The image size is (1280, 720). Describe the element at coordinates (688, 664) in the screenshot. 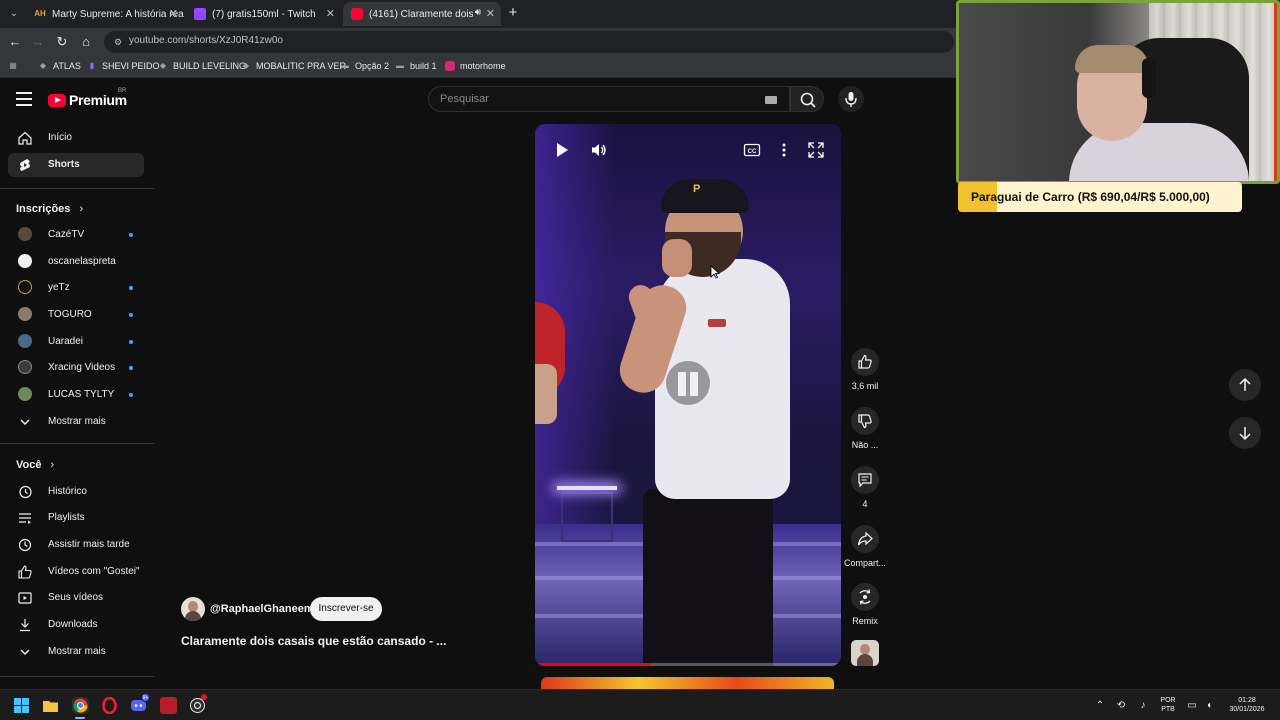

I see `video-progress-bar` at that location.